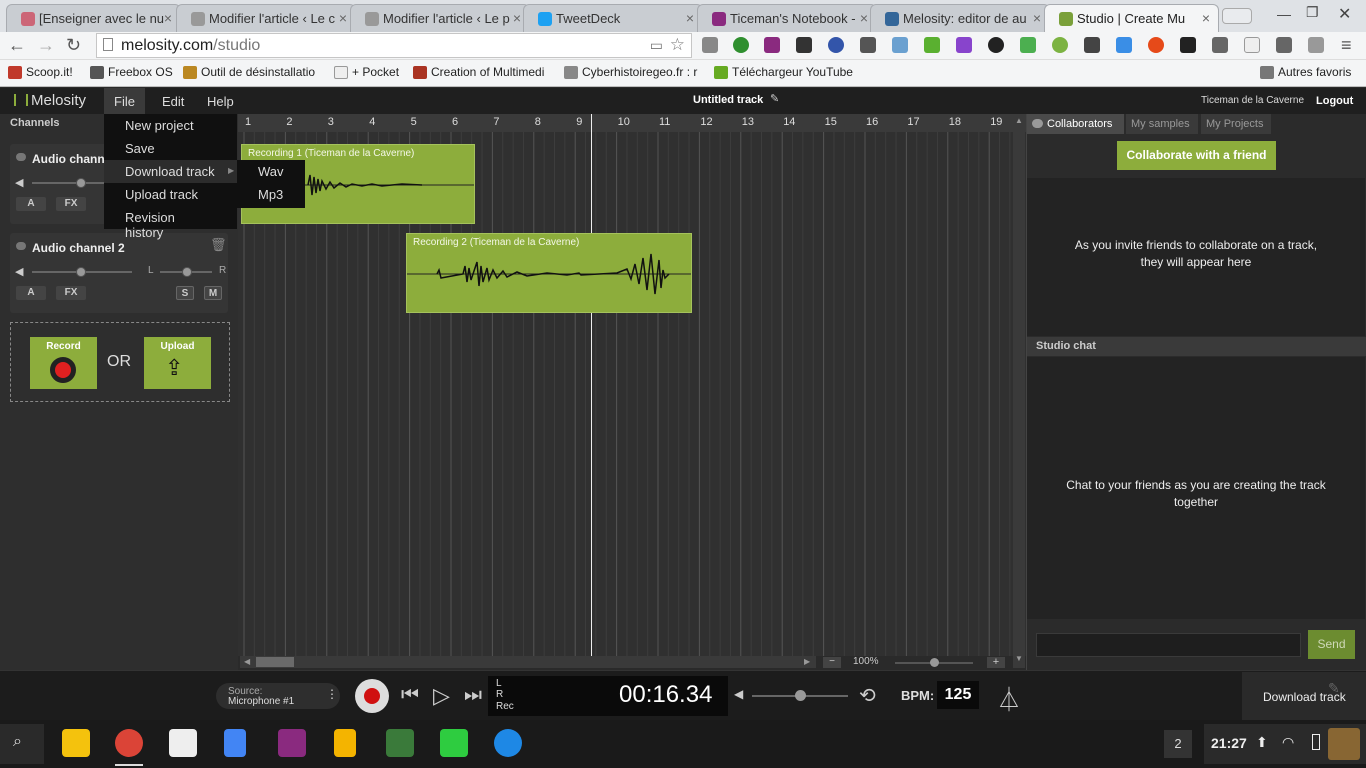 Image resolution: width=1366 pixels, height=768 pixels. I want to click on solo-button: S, so click(185, 293).